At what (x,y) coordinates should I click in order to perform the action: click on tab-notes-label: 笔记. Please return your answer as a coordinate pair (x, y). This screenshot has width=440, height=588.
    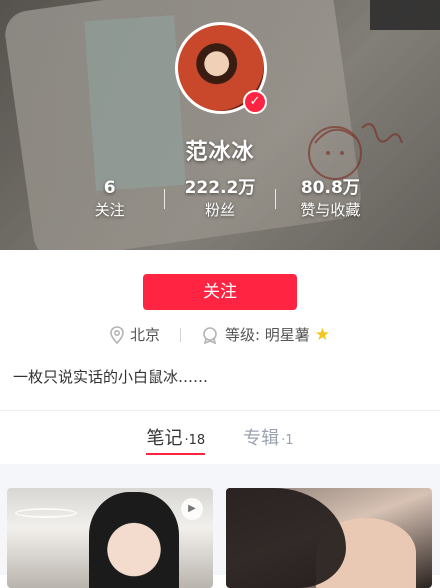
    Looking at the image, I should click on (164, 438).